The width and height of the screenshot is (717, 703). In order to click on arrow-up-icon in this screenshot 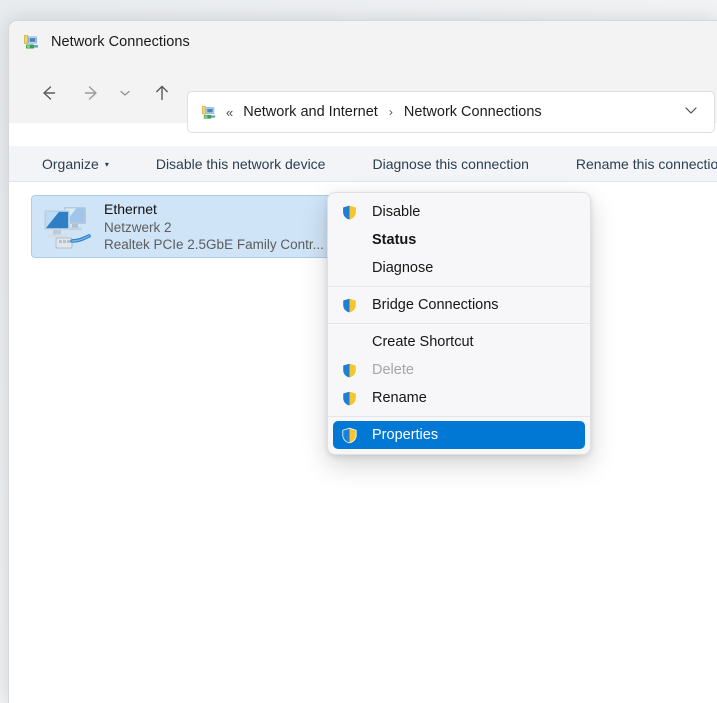, I will do `click(162, 93)`.